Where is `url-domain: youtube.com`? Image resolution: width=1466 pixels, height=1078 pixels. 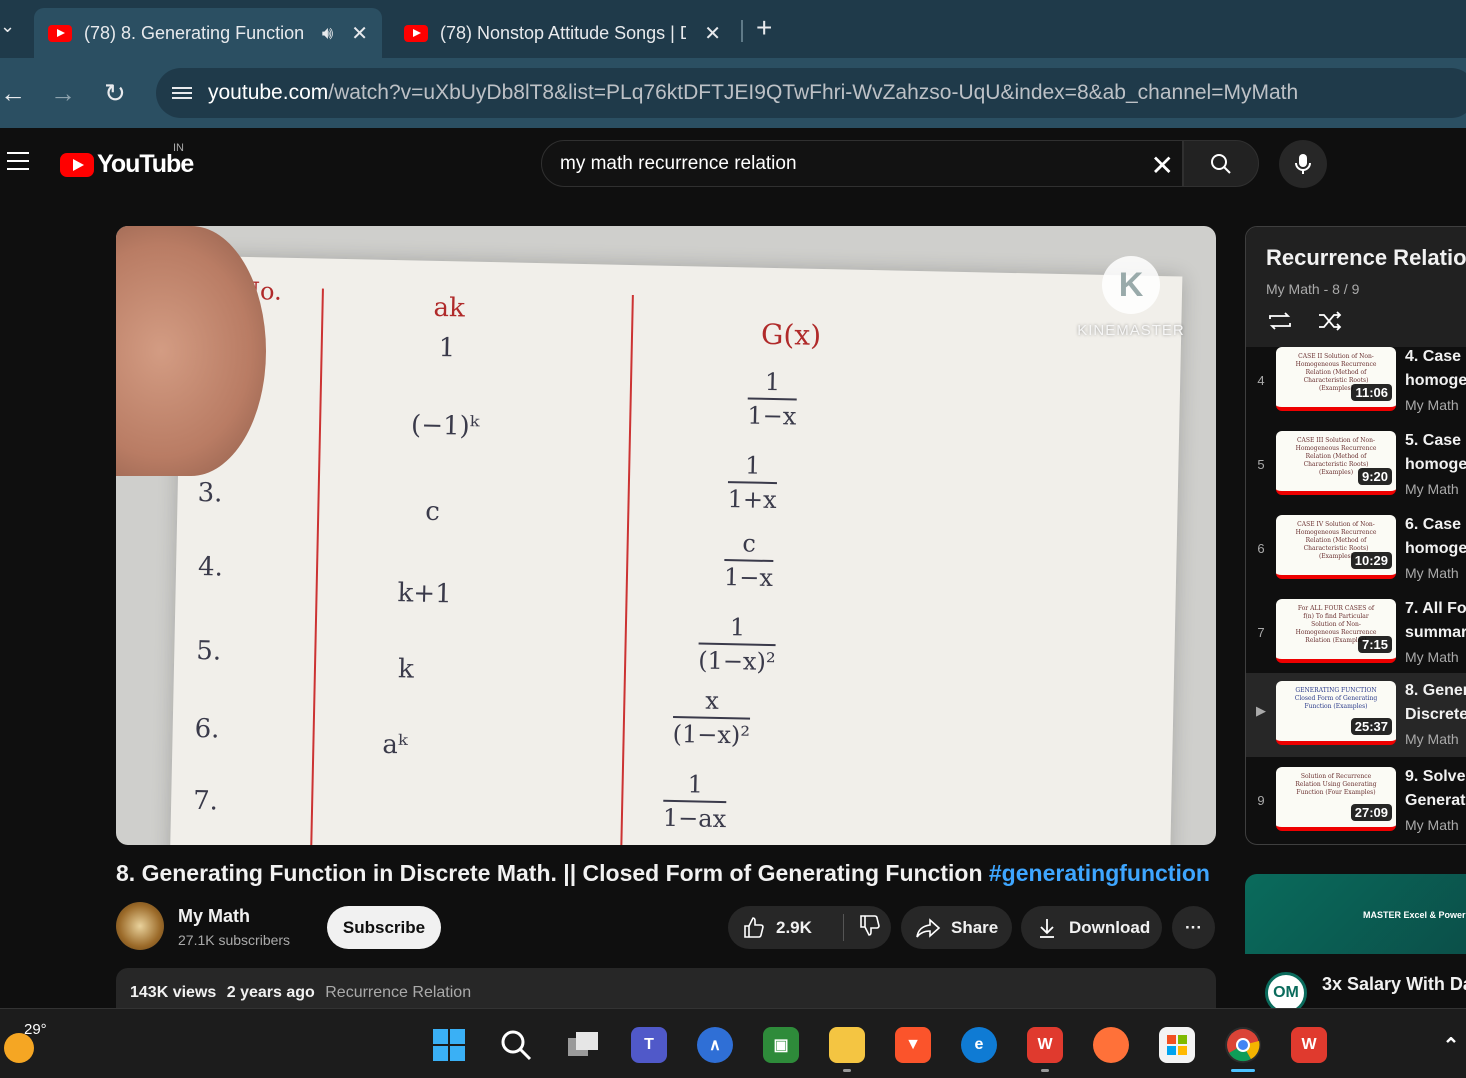 url-domain: youtube.com is located at coordinates (268, 92).